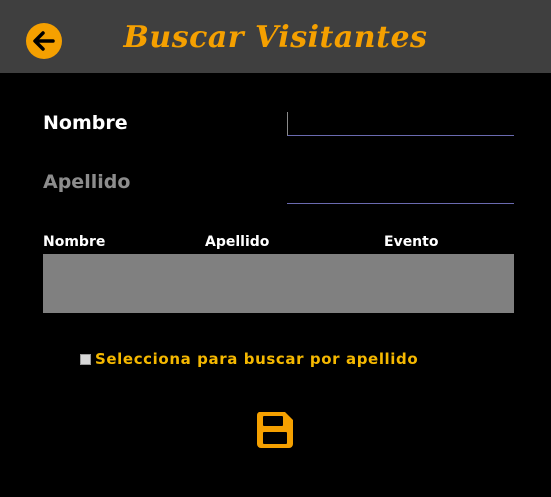  I want to click on title-bar: Buscar Visitantes, so click(275, 36).